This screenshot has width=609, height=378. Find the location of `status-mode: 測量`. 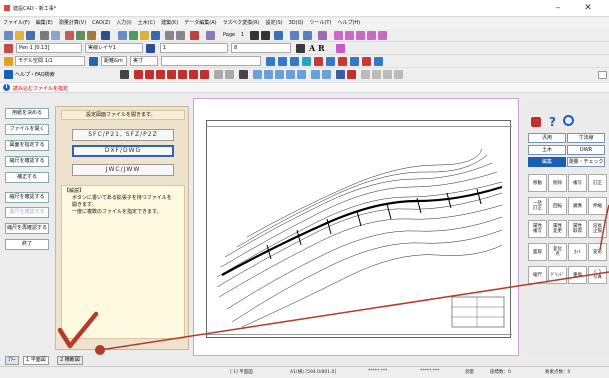

status-mode: 測量 is located at coordinates (469, 372).